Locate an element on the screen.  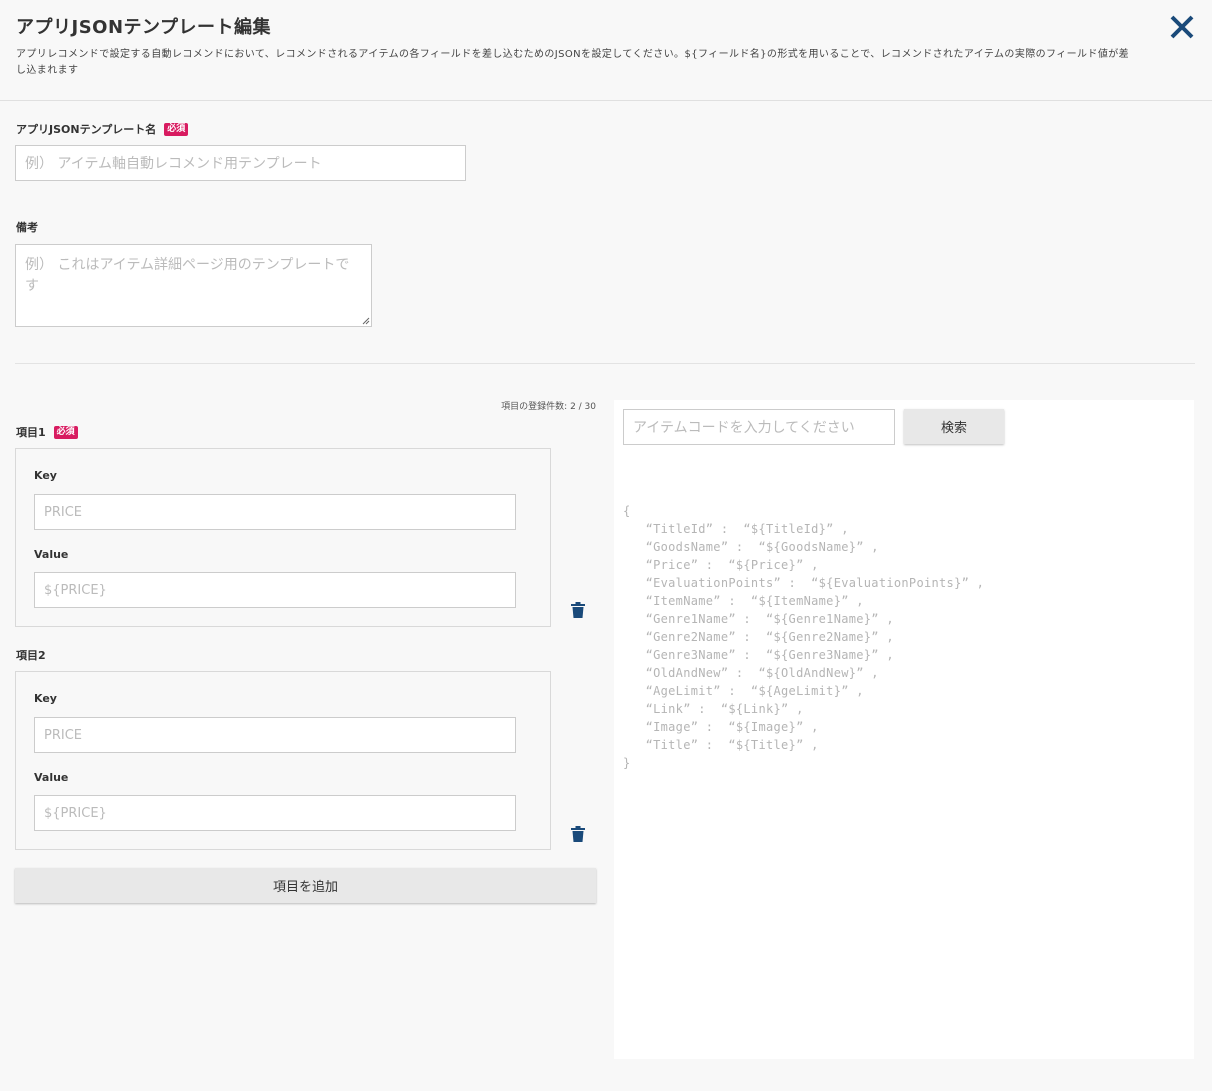
item-1-delete-icon is located at coordinates (578, 610).